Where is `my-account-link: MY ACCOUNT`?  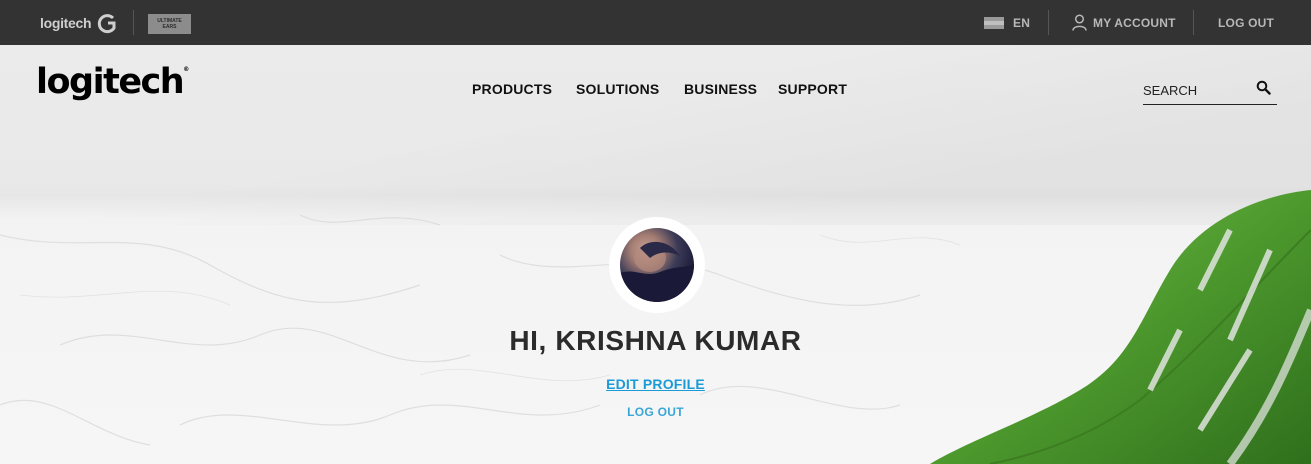 my-account-link: MY ACCOUNT is located at coordinates (1134, 23).